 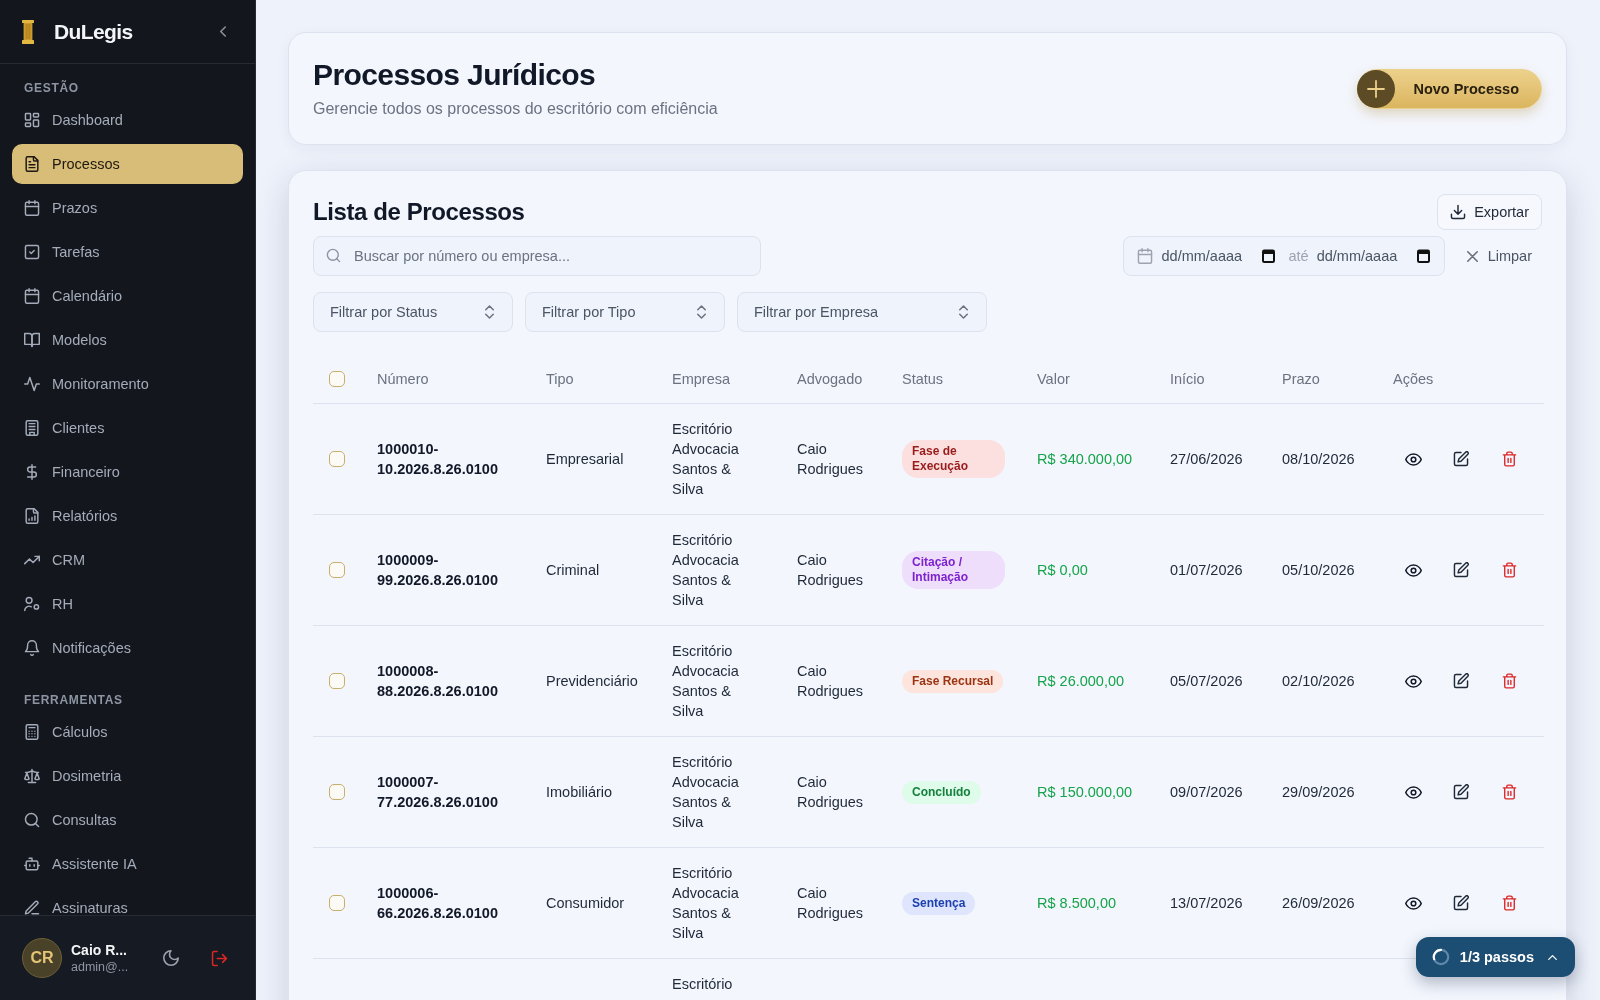 What do you see at coordinates (702, 984) in the screenshot?
I see `table-cell: Escritório` at bounding box center [702, 984].